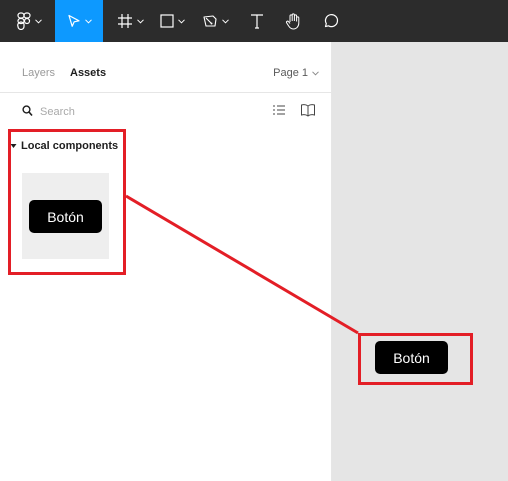  I want to click on search-row, so click(165, 112).